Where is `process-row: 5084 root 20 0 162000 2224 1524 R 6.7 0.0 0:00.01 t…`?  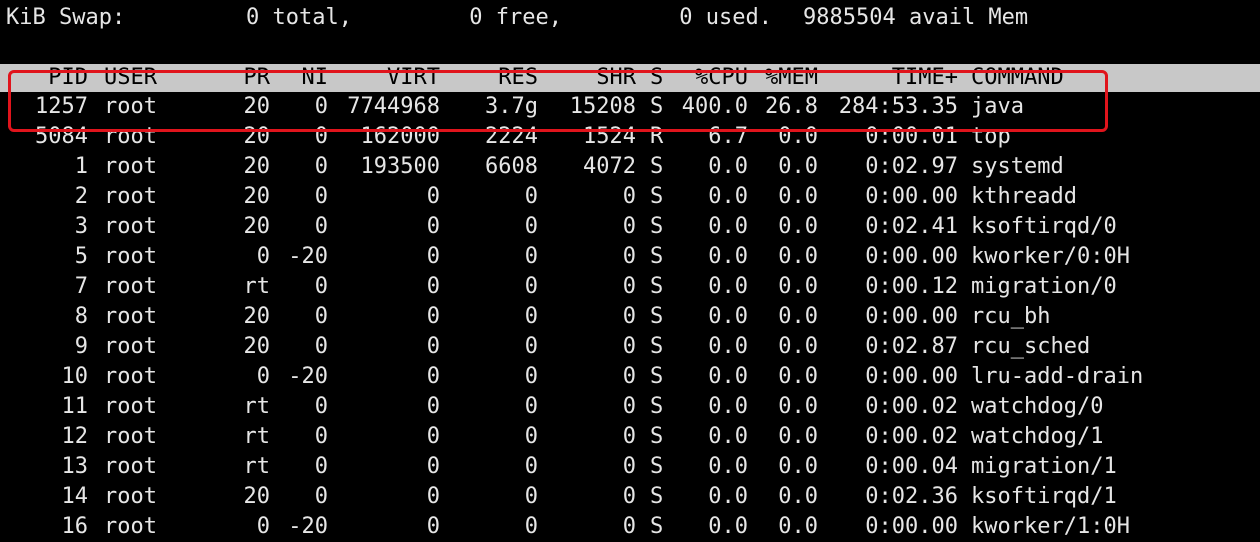 process-row: 5084 root 20 0 162000 2224 1524 R 6.7 0.0 0:00.01 t… is located at coordinates (630, 137).